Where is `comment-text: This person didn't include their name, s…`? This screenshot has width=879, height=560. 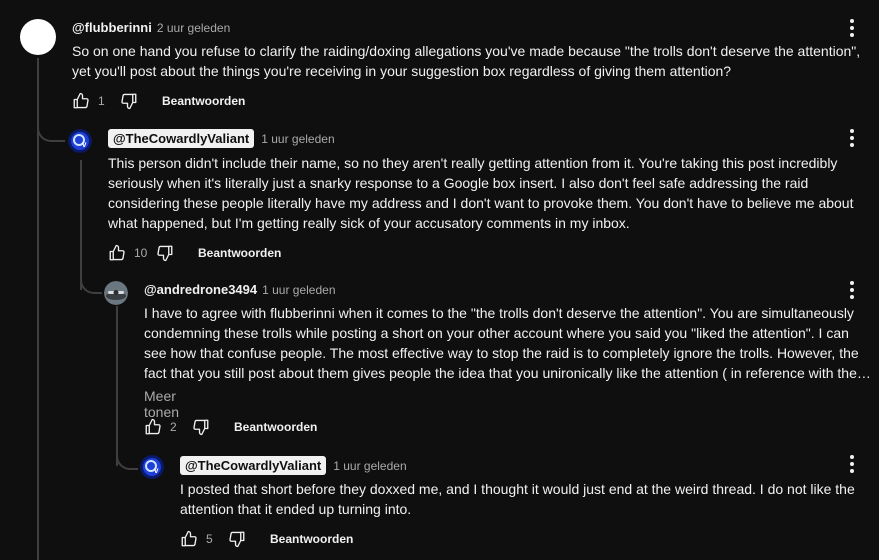
comment-text: This person didn't include their name, s… is located at coordinates (481, 193).